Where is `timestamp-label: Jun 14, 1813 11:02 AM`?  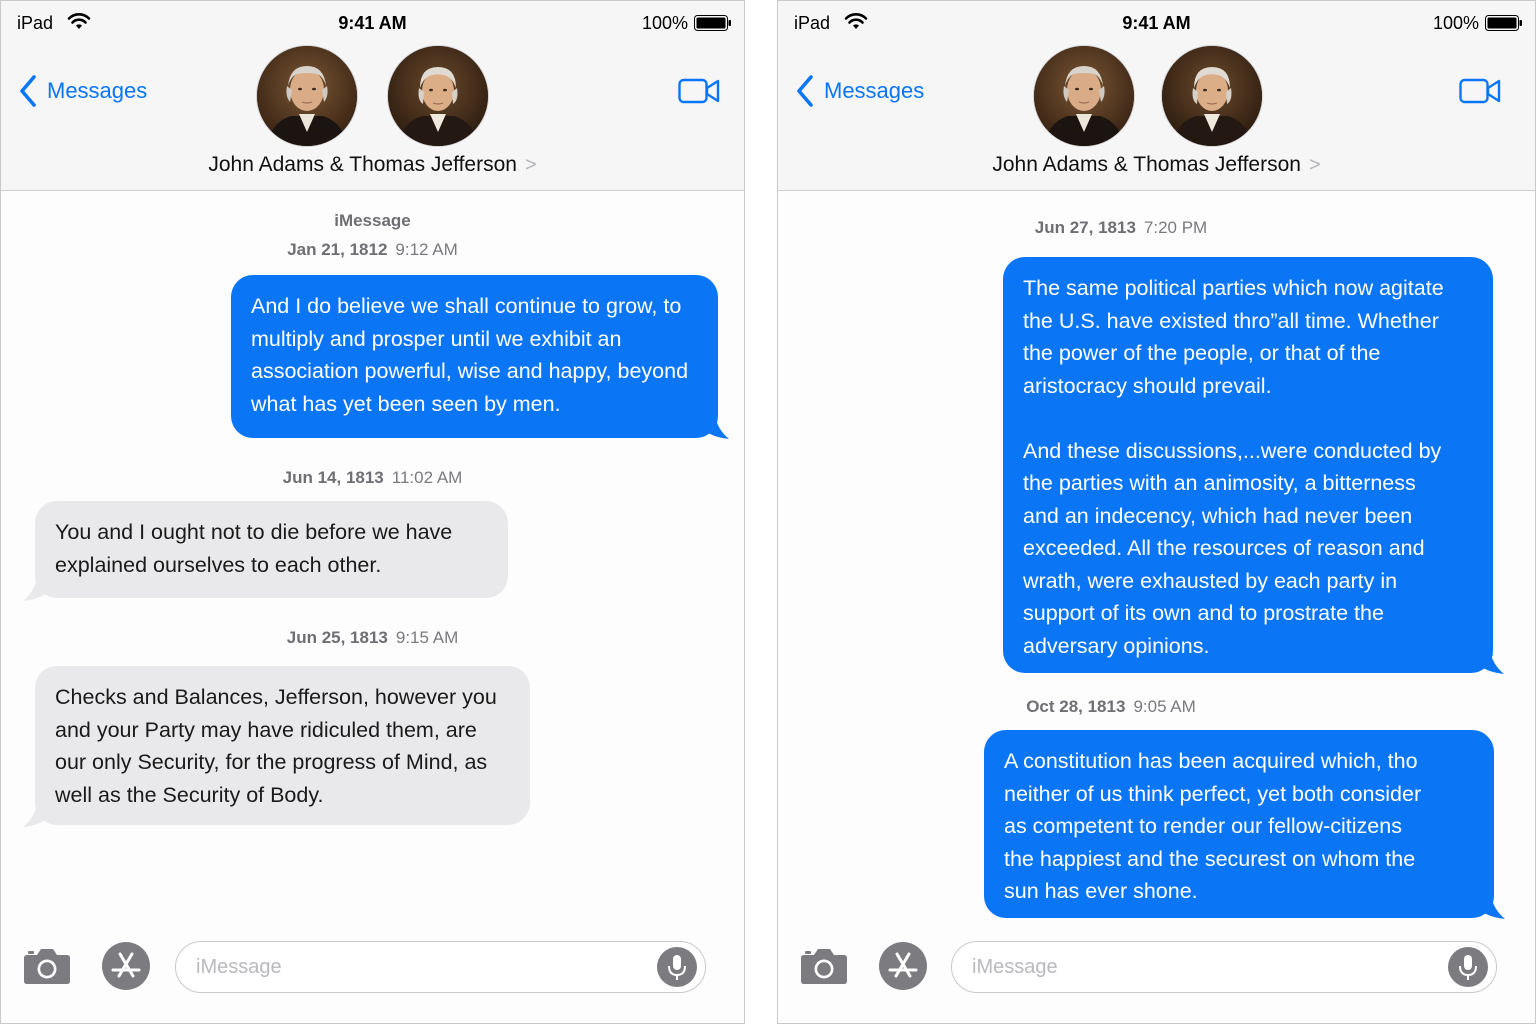
timestamp-label: Jun 14, 1813 11:02 AM is located at coordinates (372, 477).